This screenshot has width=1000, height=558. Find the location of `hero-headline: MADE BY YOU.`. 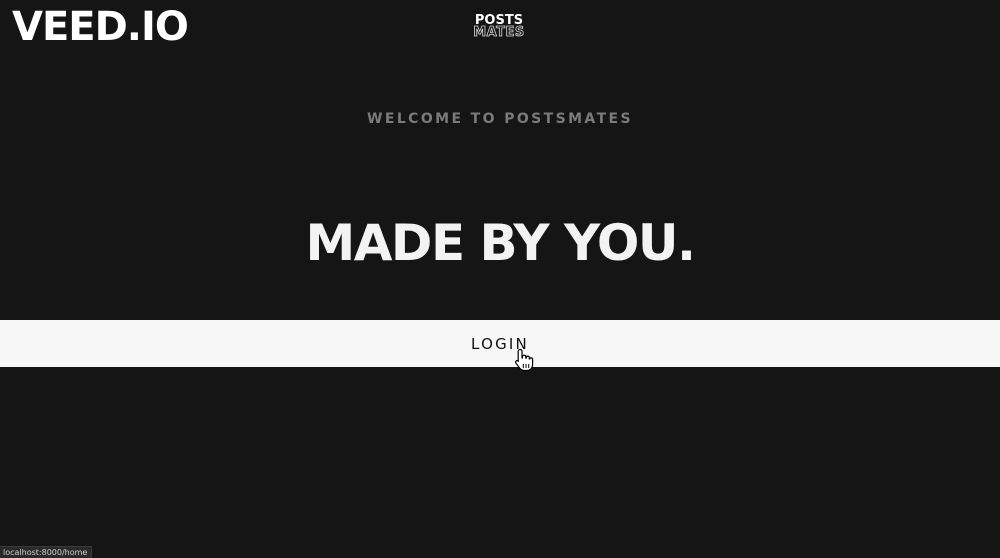

hero-headline: MADE BY YOU. is located at coordinates (500, 243).